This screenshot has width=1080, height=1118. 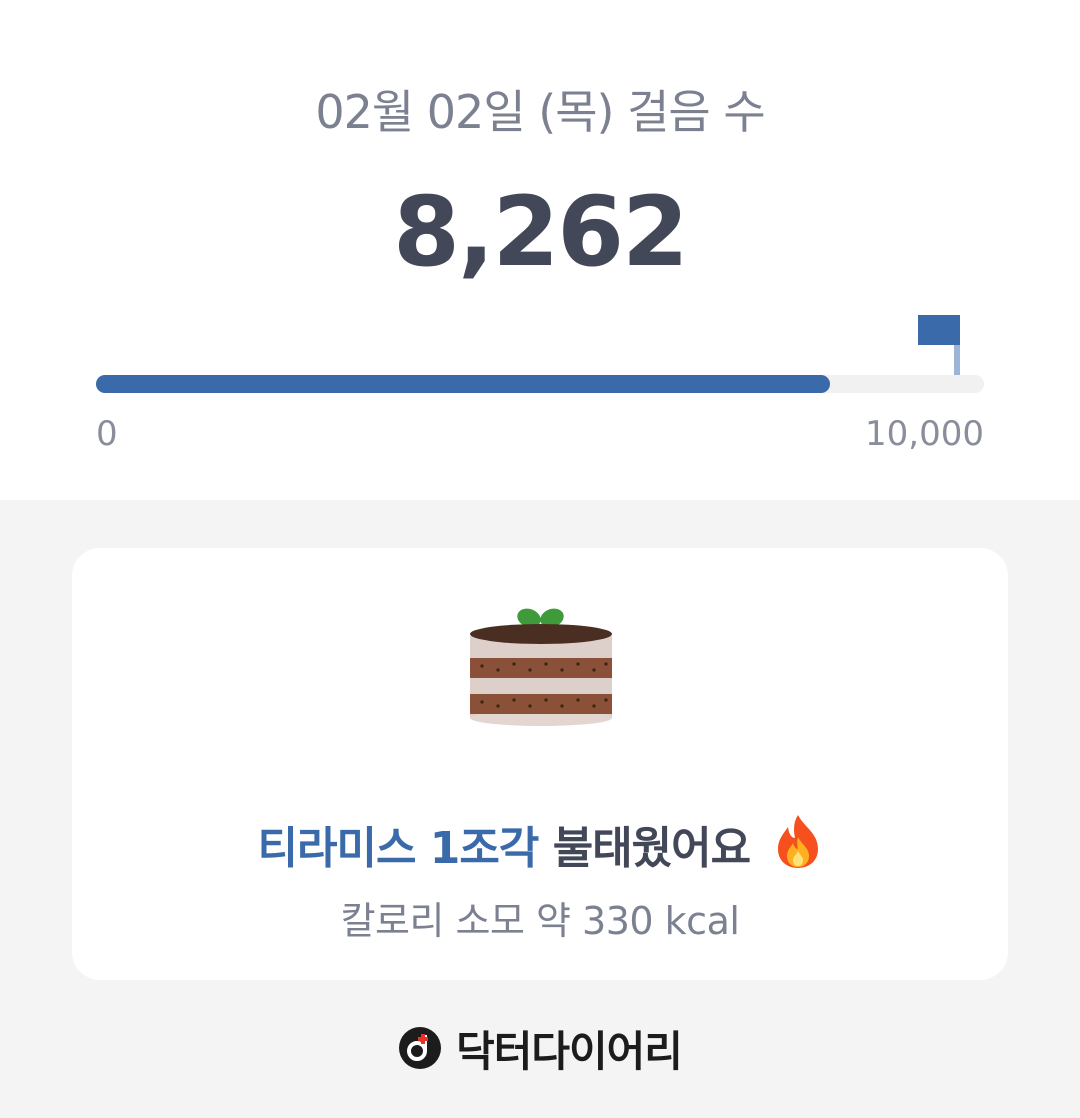 I want to click on calorie-text: 칼로리 소모 약 330 kcal, so click(x=540, y=921).